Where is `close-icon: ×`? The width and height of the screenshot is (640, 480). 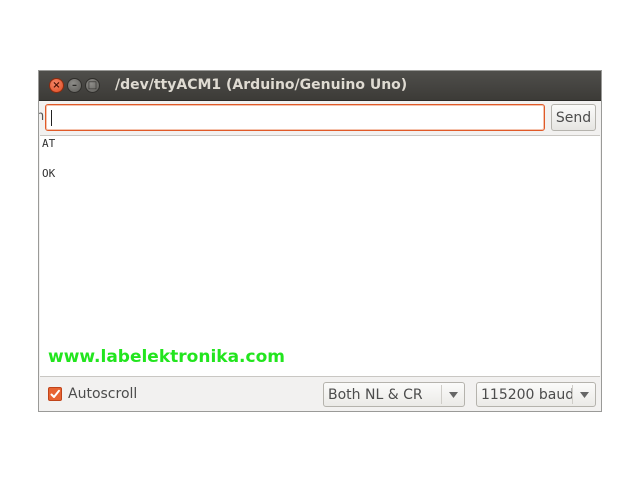 close-icon: × is located at coordinates (56, 85).